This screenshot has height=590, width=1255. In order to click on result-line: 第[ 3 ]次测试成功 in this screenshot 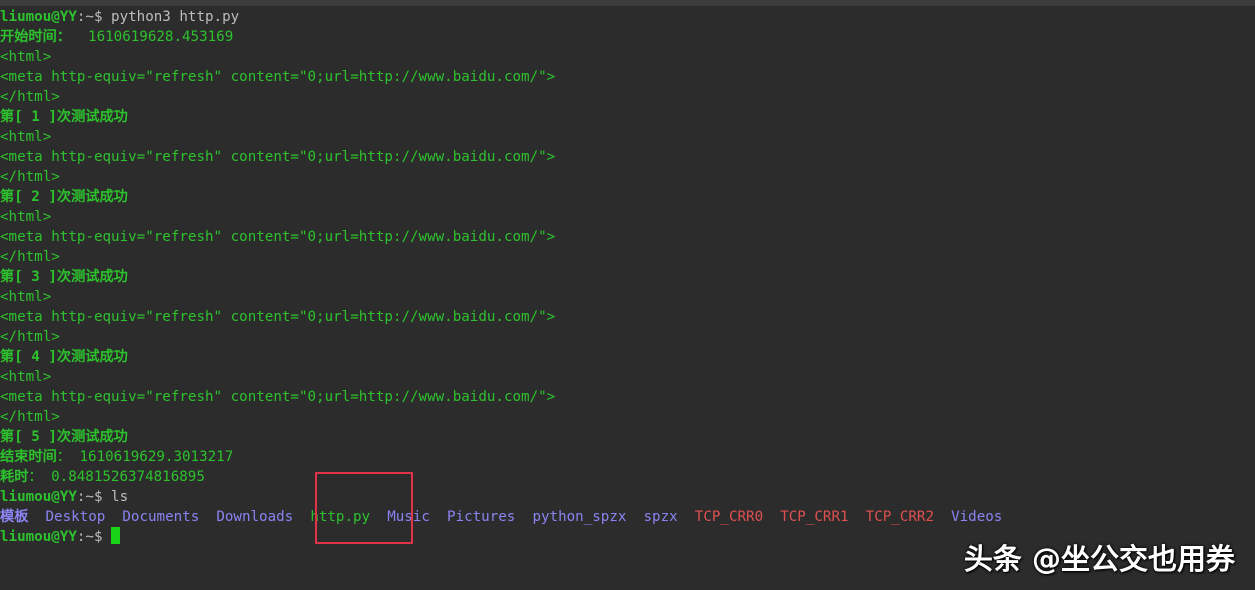, I will do `click(64, 277)`.